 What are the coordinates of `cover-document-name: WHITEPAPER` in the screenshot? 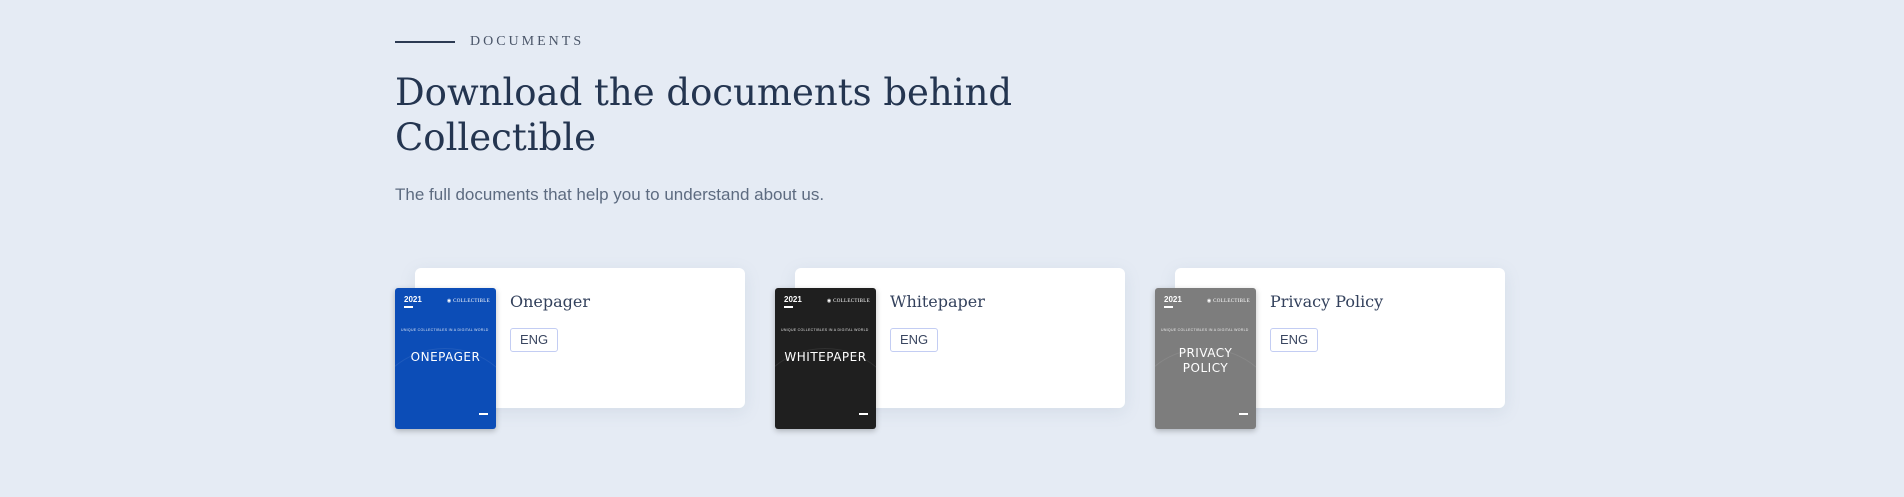 It's located at (825, 357).